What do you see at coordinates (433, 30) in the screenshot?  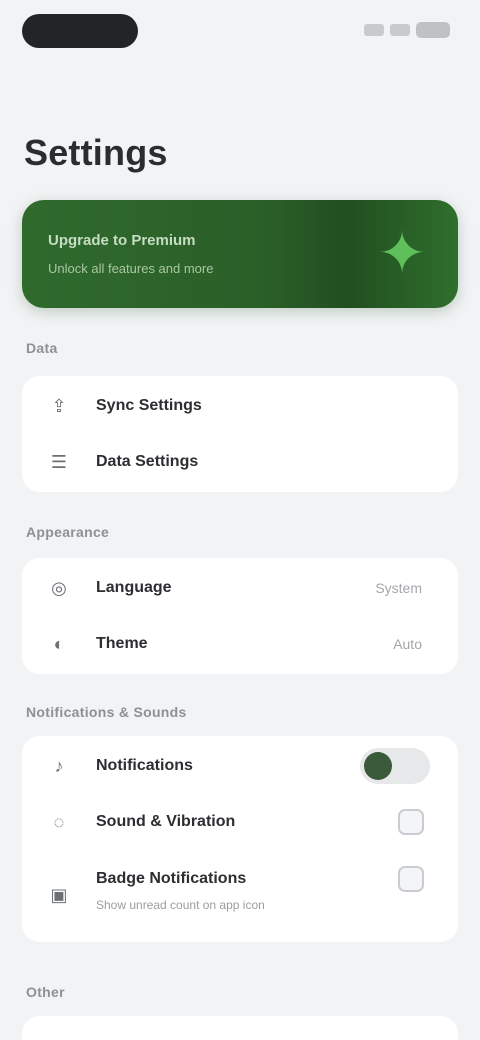 I see `battery-icon` at bounding box center [433, 30].